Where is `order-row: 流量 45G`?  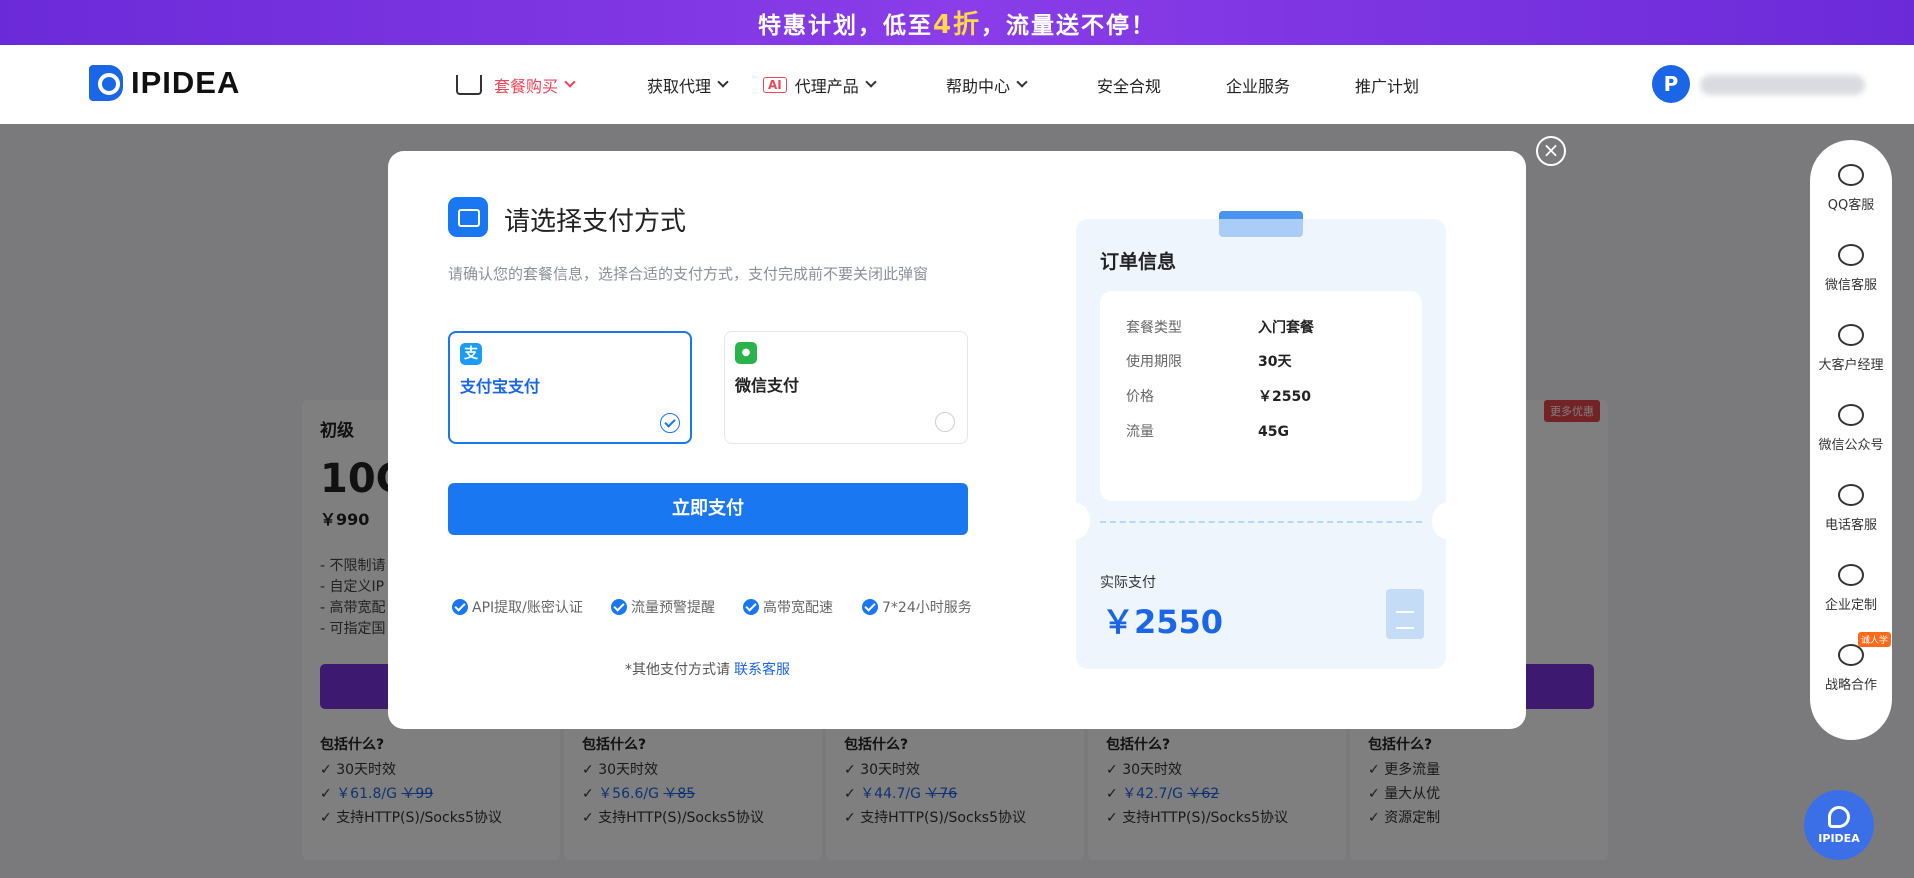 order-row: 流量 45G is located at coordinates (1207, 432).